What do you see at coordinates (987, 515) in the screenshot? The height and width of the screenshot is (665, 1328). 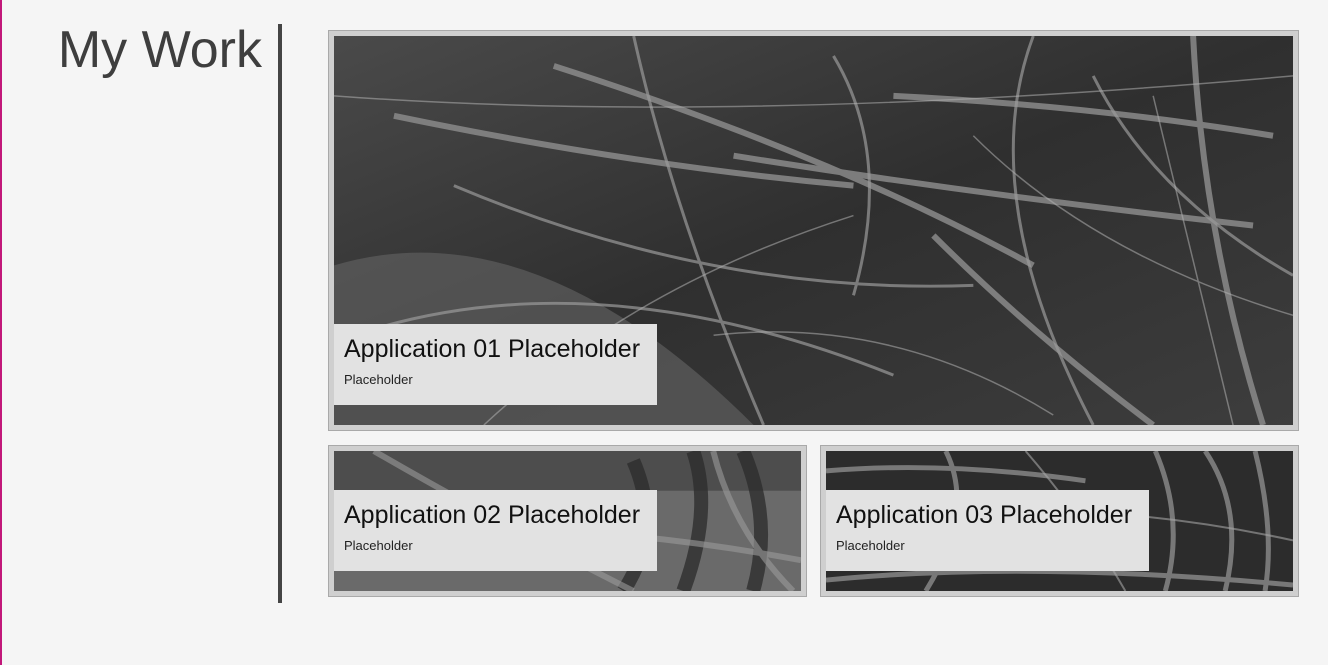 I see `card-title: Application 03 Placeholder` at bounding box center [987, 515].